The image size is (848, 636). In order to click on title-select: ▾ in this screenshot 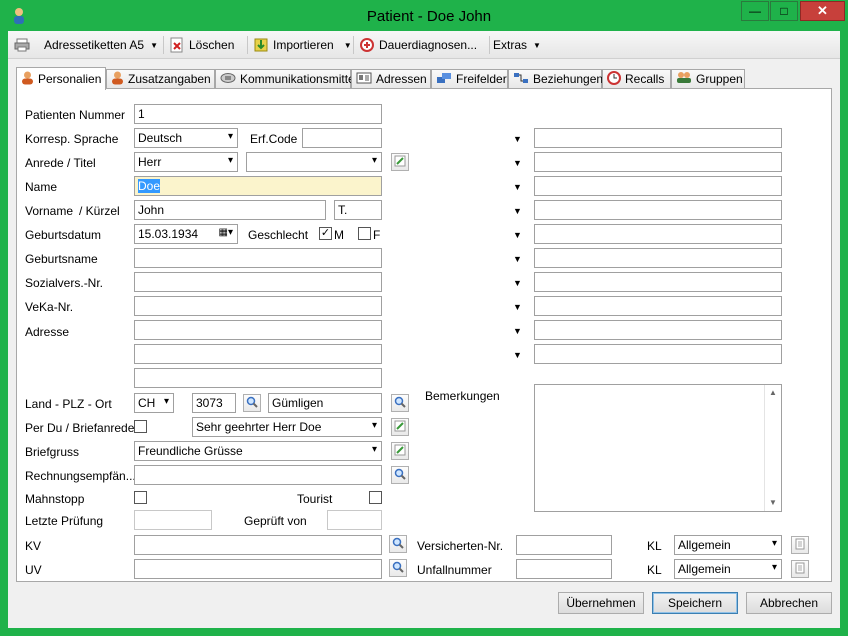, I will do `click(314, 162)`.